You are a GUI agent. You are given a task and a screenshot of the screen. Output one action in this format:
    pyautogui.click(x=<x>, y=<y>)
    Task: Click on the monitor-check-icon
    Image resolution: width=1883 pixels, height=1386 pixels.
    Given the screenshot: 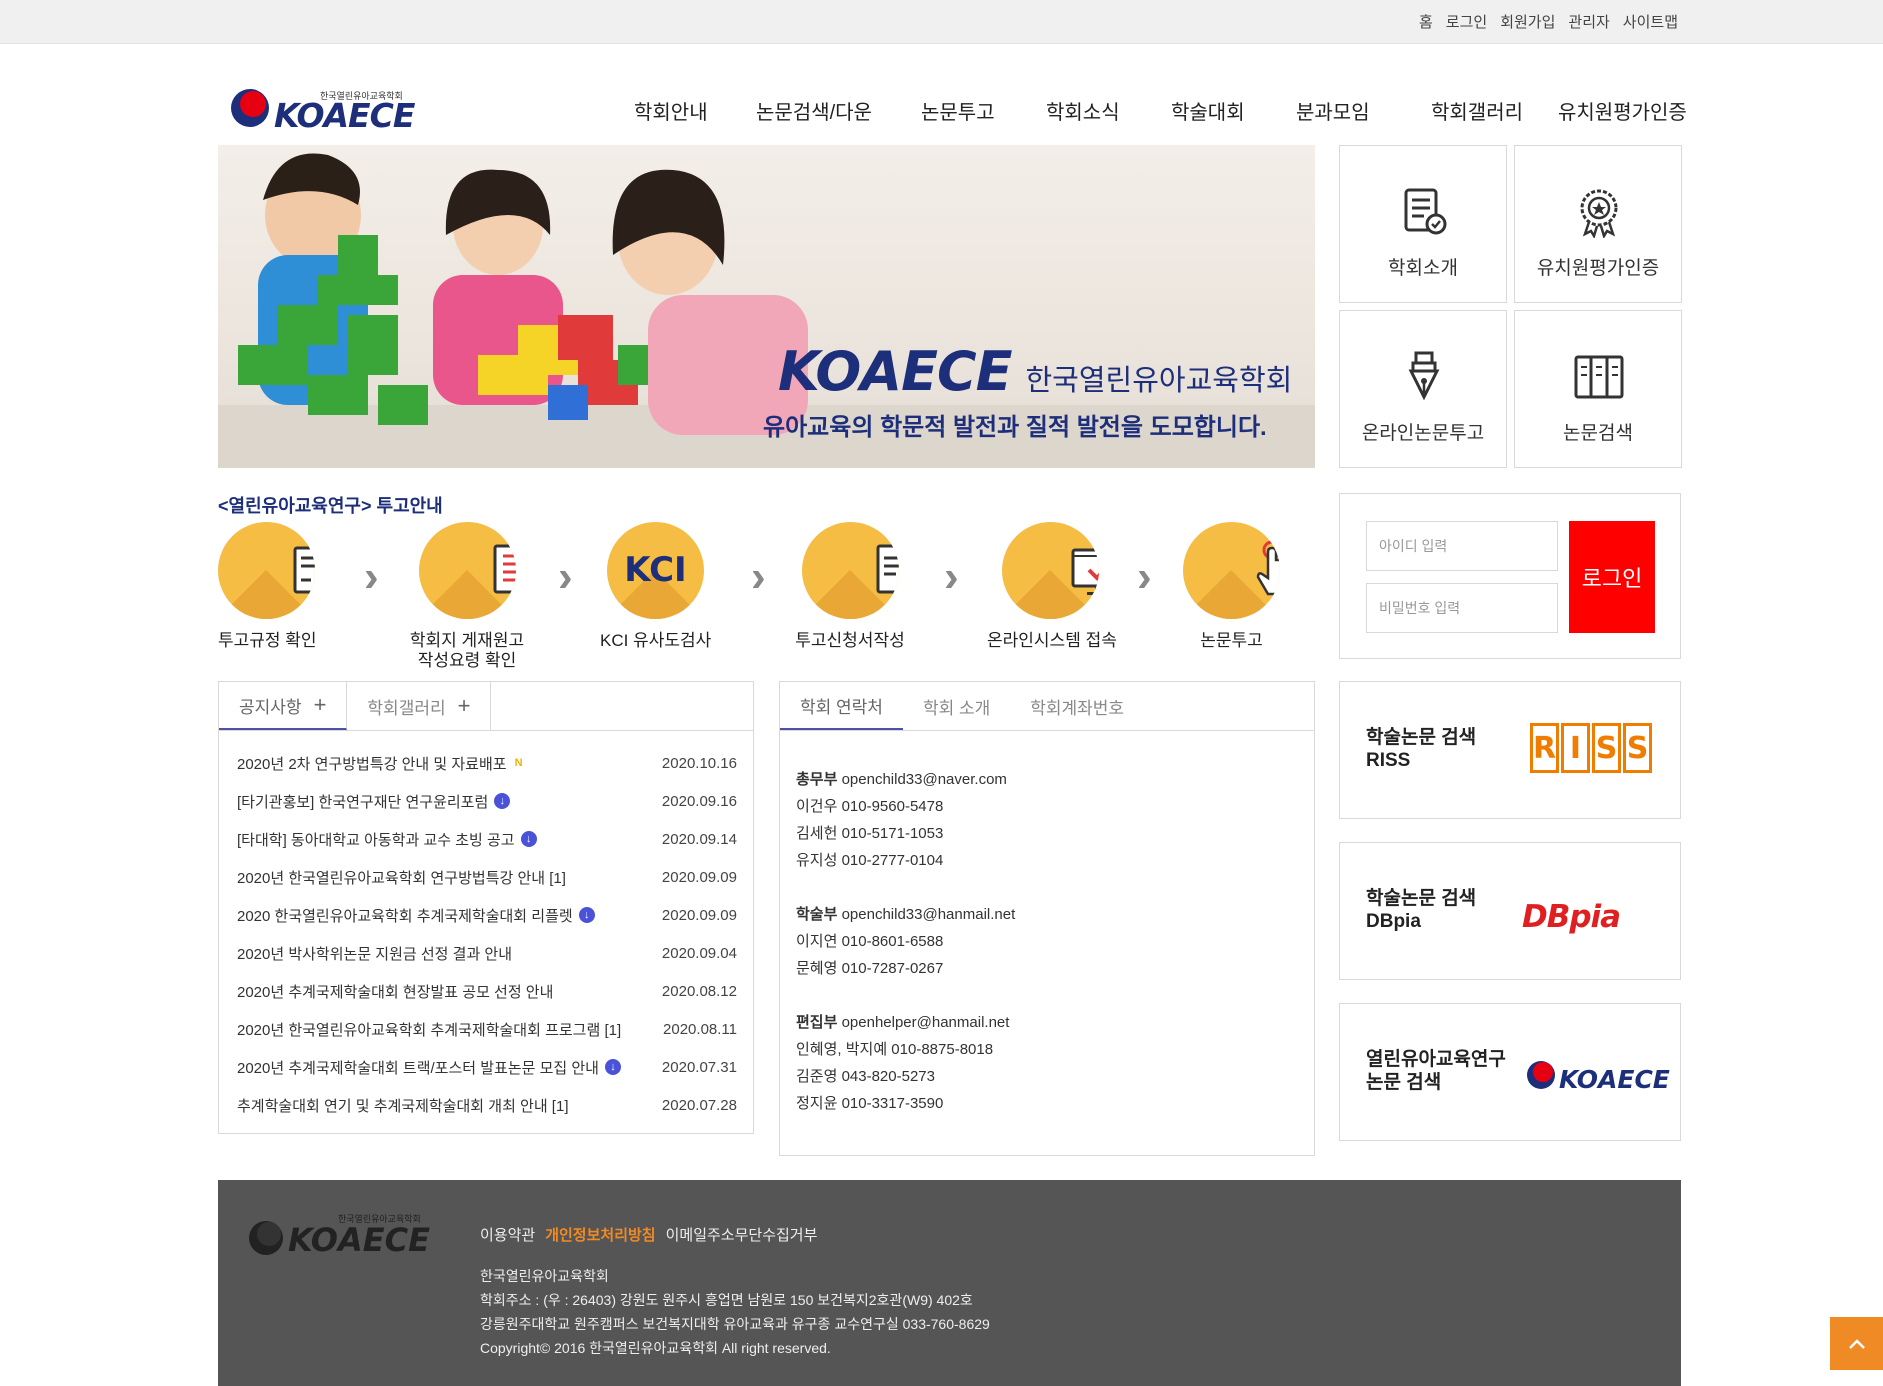 What is the action you would take?
    pyautogui.click(x=1085, y=571)
    